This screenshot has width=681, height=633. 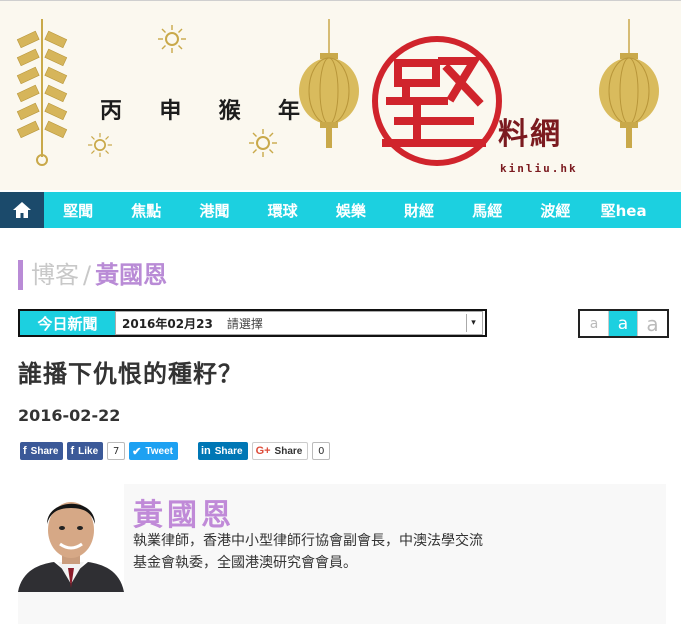 I want to click on firecracker-icon, so click(x=42, y=92).